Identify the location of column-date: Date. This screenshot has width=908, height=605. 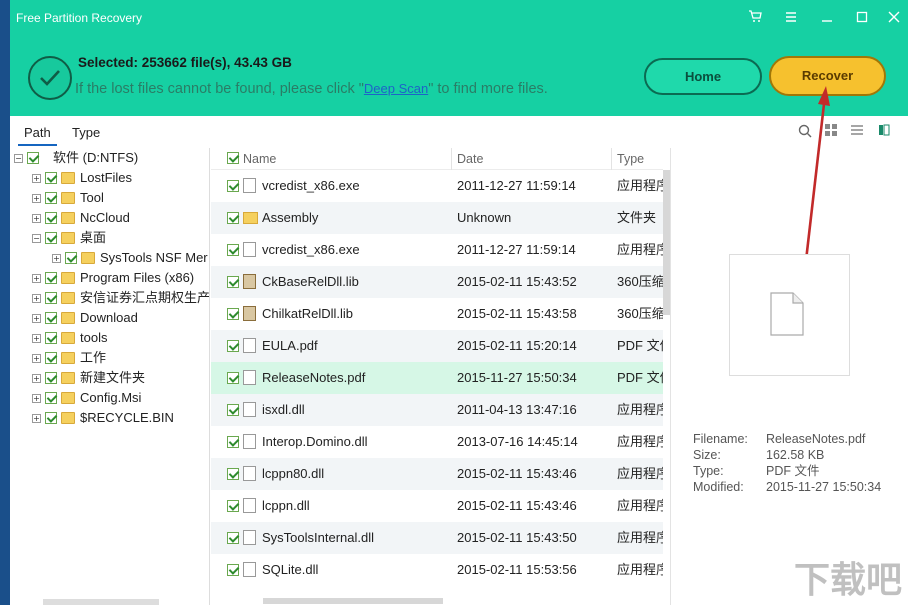
(470, 159).